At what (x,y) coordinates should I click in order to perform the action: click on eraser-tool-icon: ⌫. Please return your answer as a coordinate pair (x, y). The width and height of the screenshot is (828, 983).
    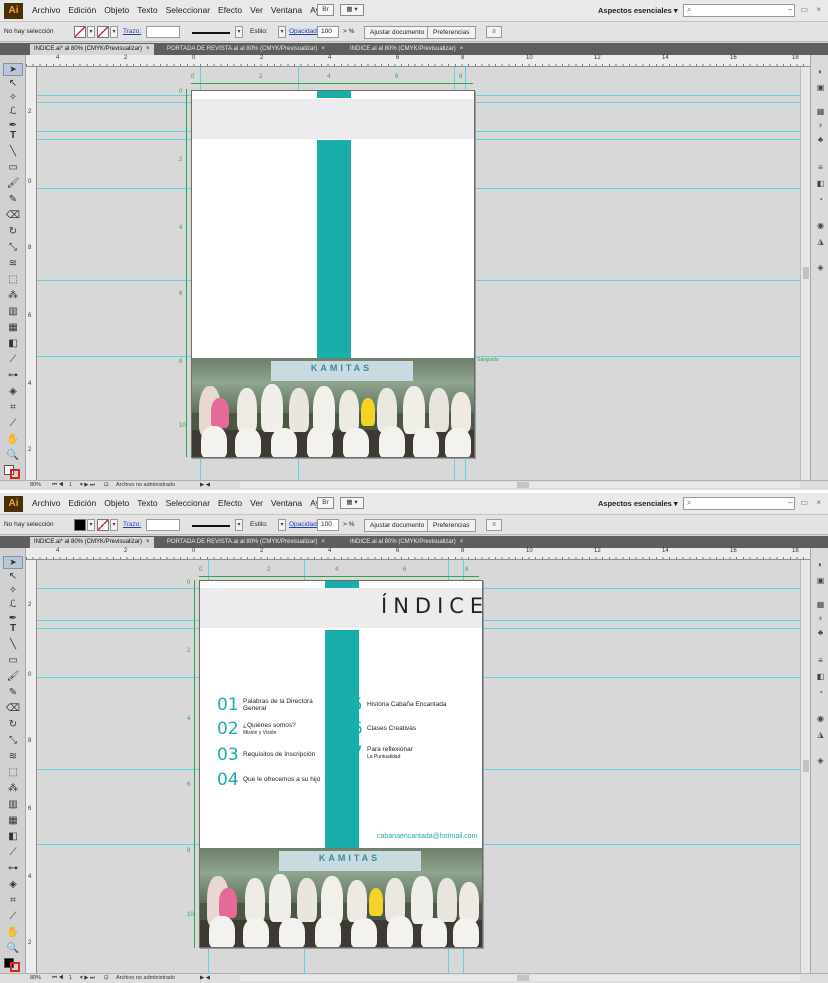
    Looking at the image, I should click on (13, 215).